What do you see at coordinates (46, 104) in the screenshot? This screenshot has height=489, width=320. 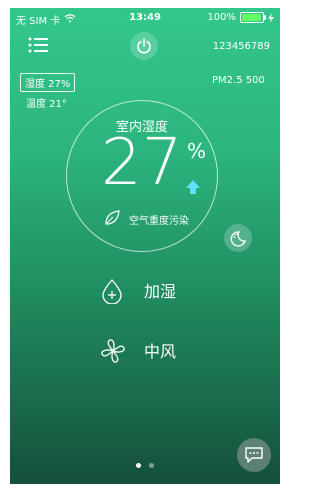 I see `temperature-reading: 温度 21°` at bounding box center [46, 104].